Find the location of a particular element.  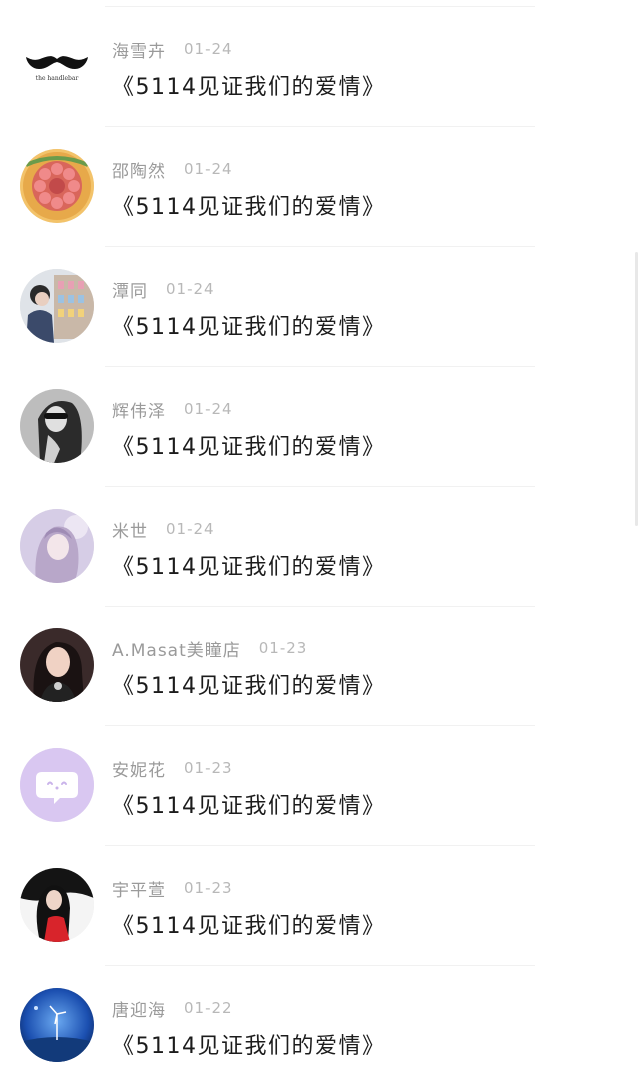

username: 海雪卉 is located at coordinates (139, 49).